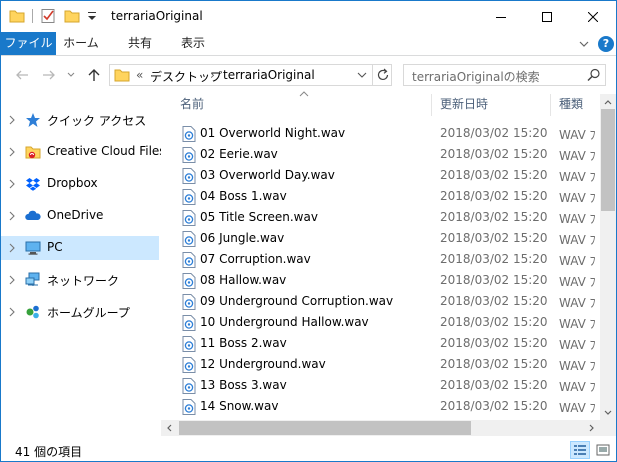 This screenshot has width=617, height=462. Describe the element at coordinates (193, 43) in the screenshot. I see `tab-view: 表示` at that location.